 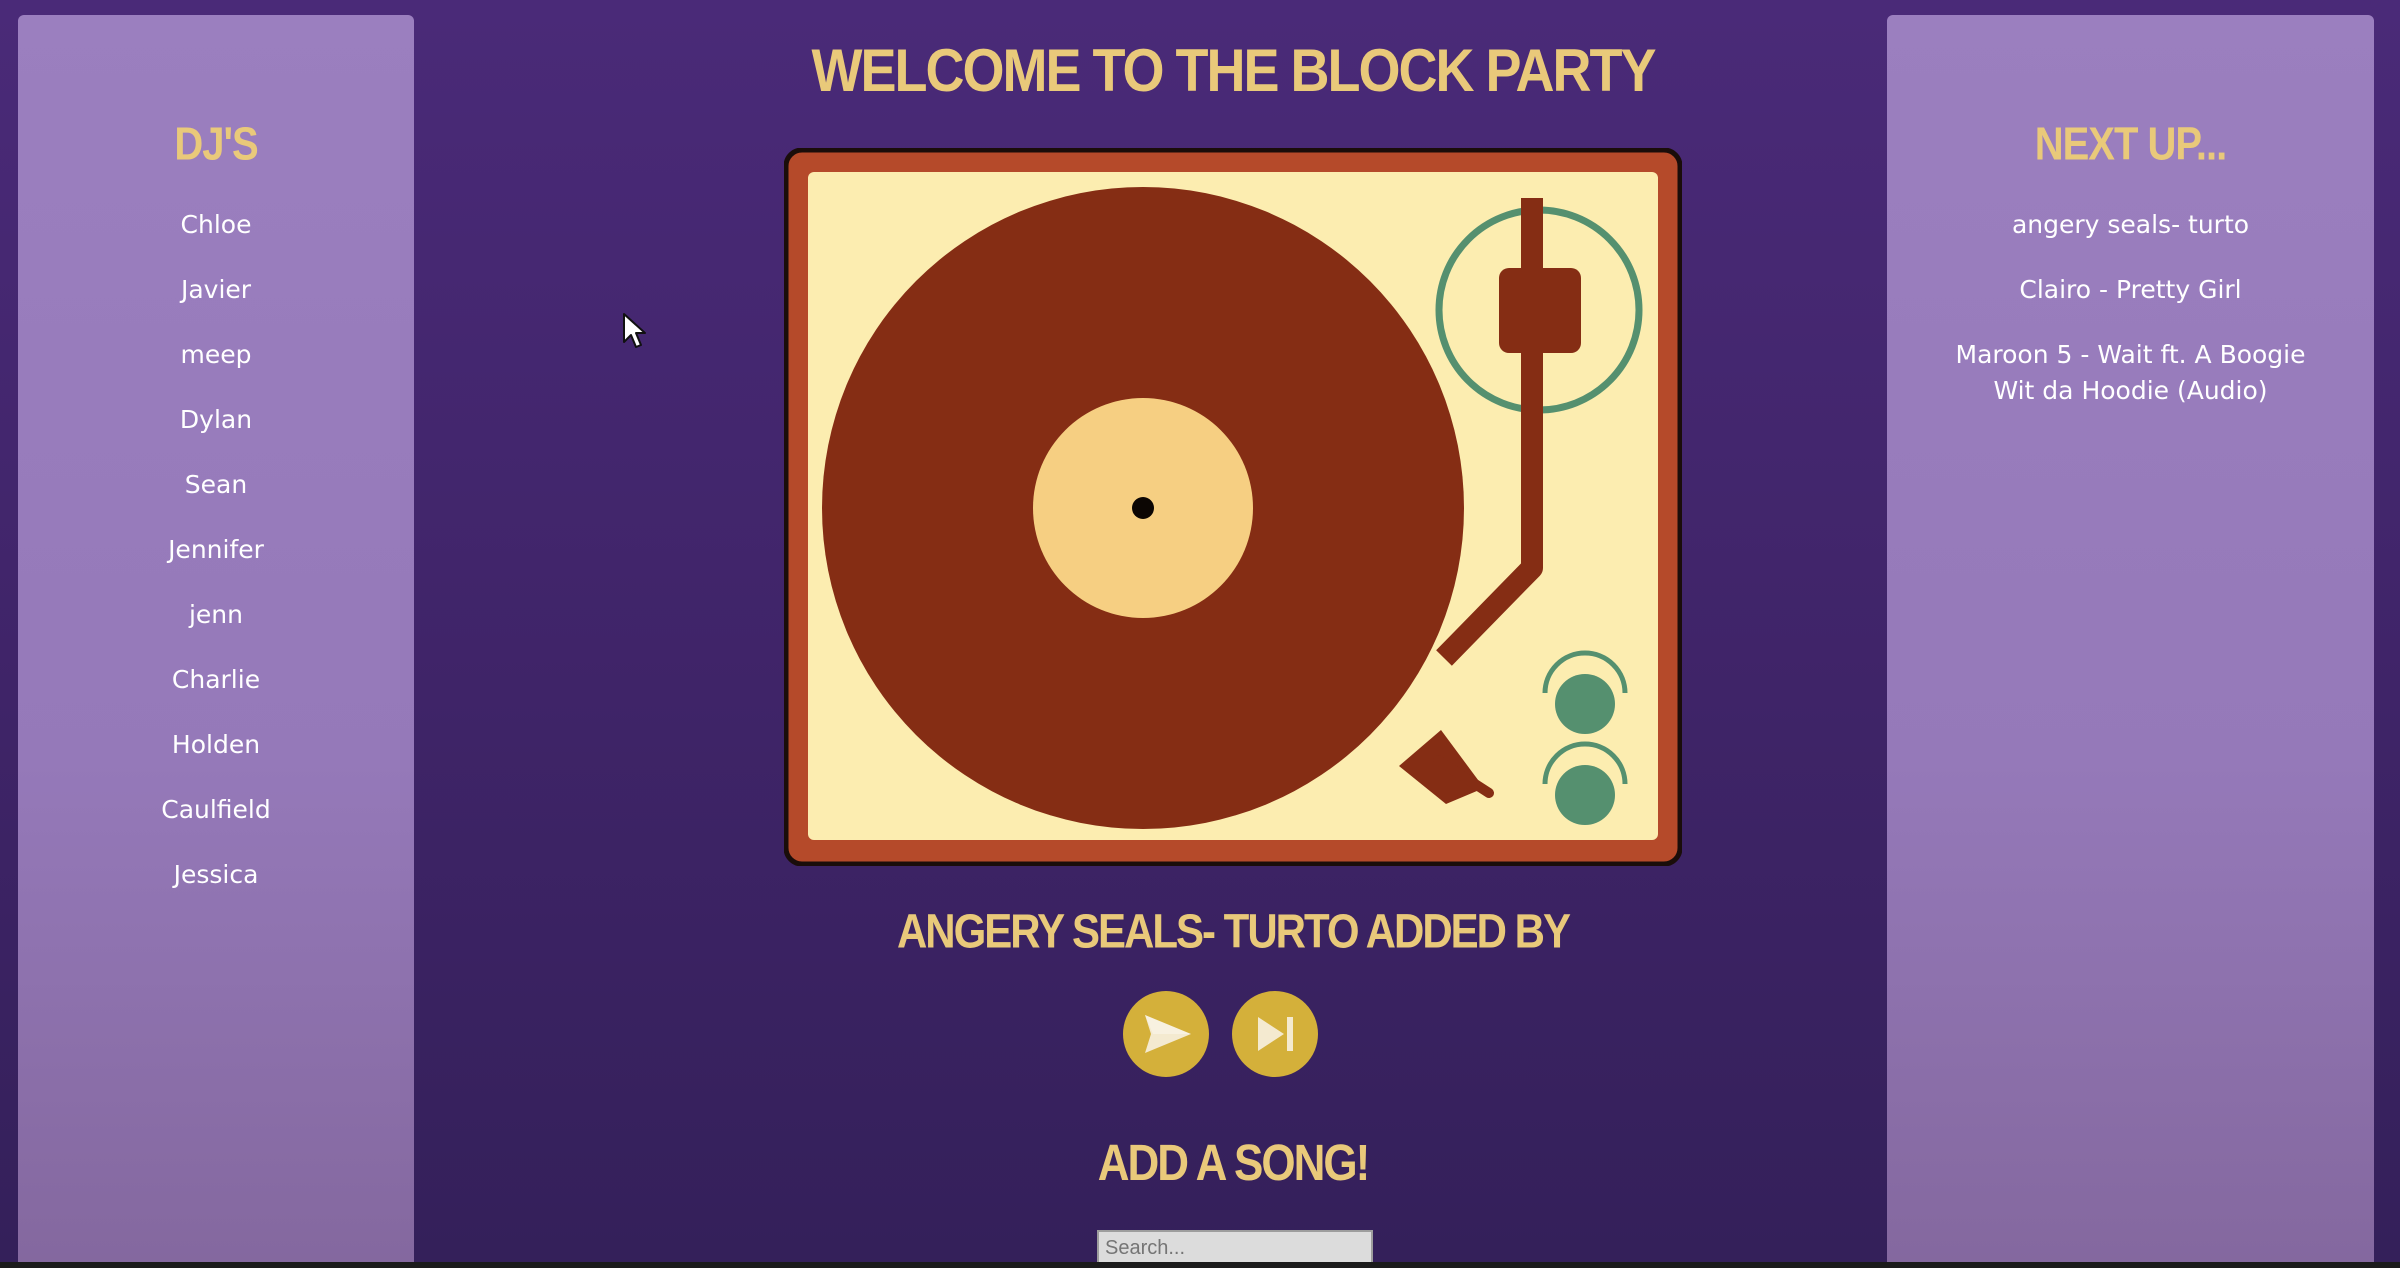 I want to click on page-title-text: WELCOME TO THE BLOCK PARTY, so click(x=1234, y=71).